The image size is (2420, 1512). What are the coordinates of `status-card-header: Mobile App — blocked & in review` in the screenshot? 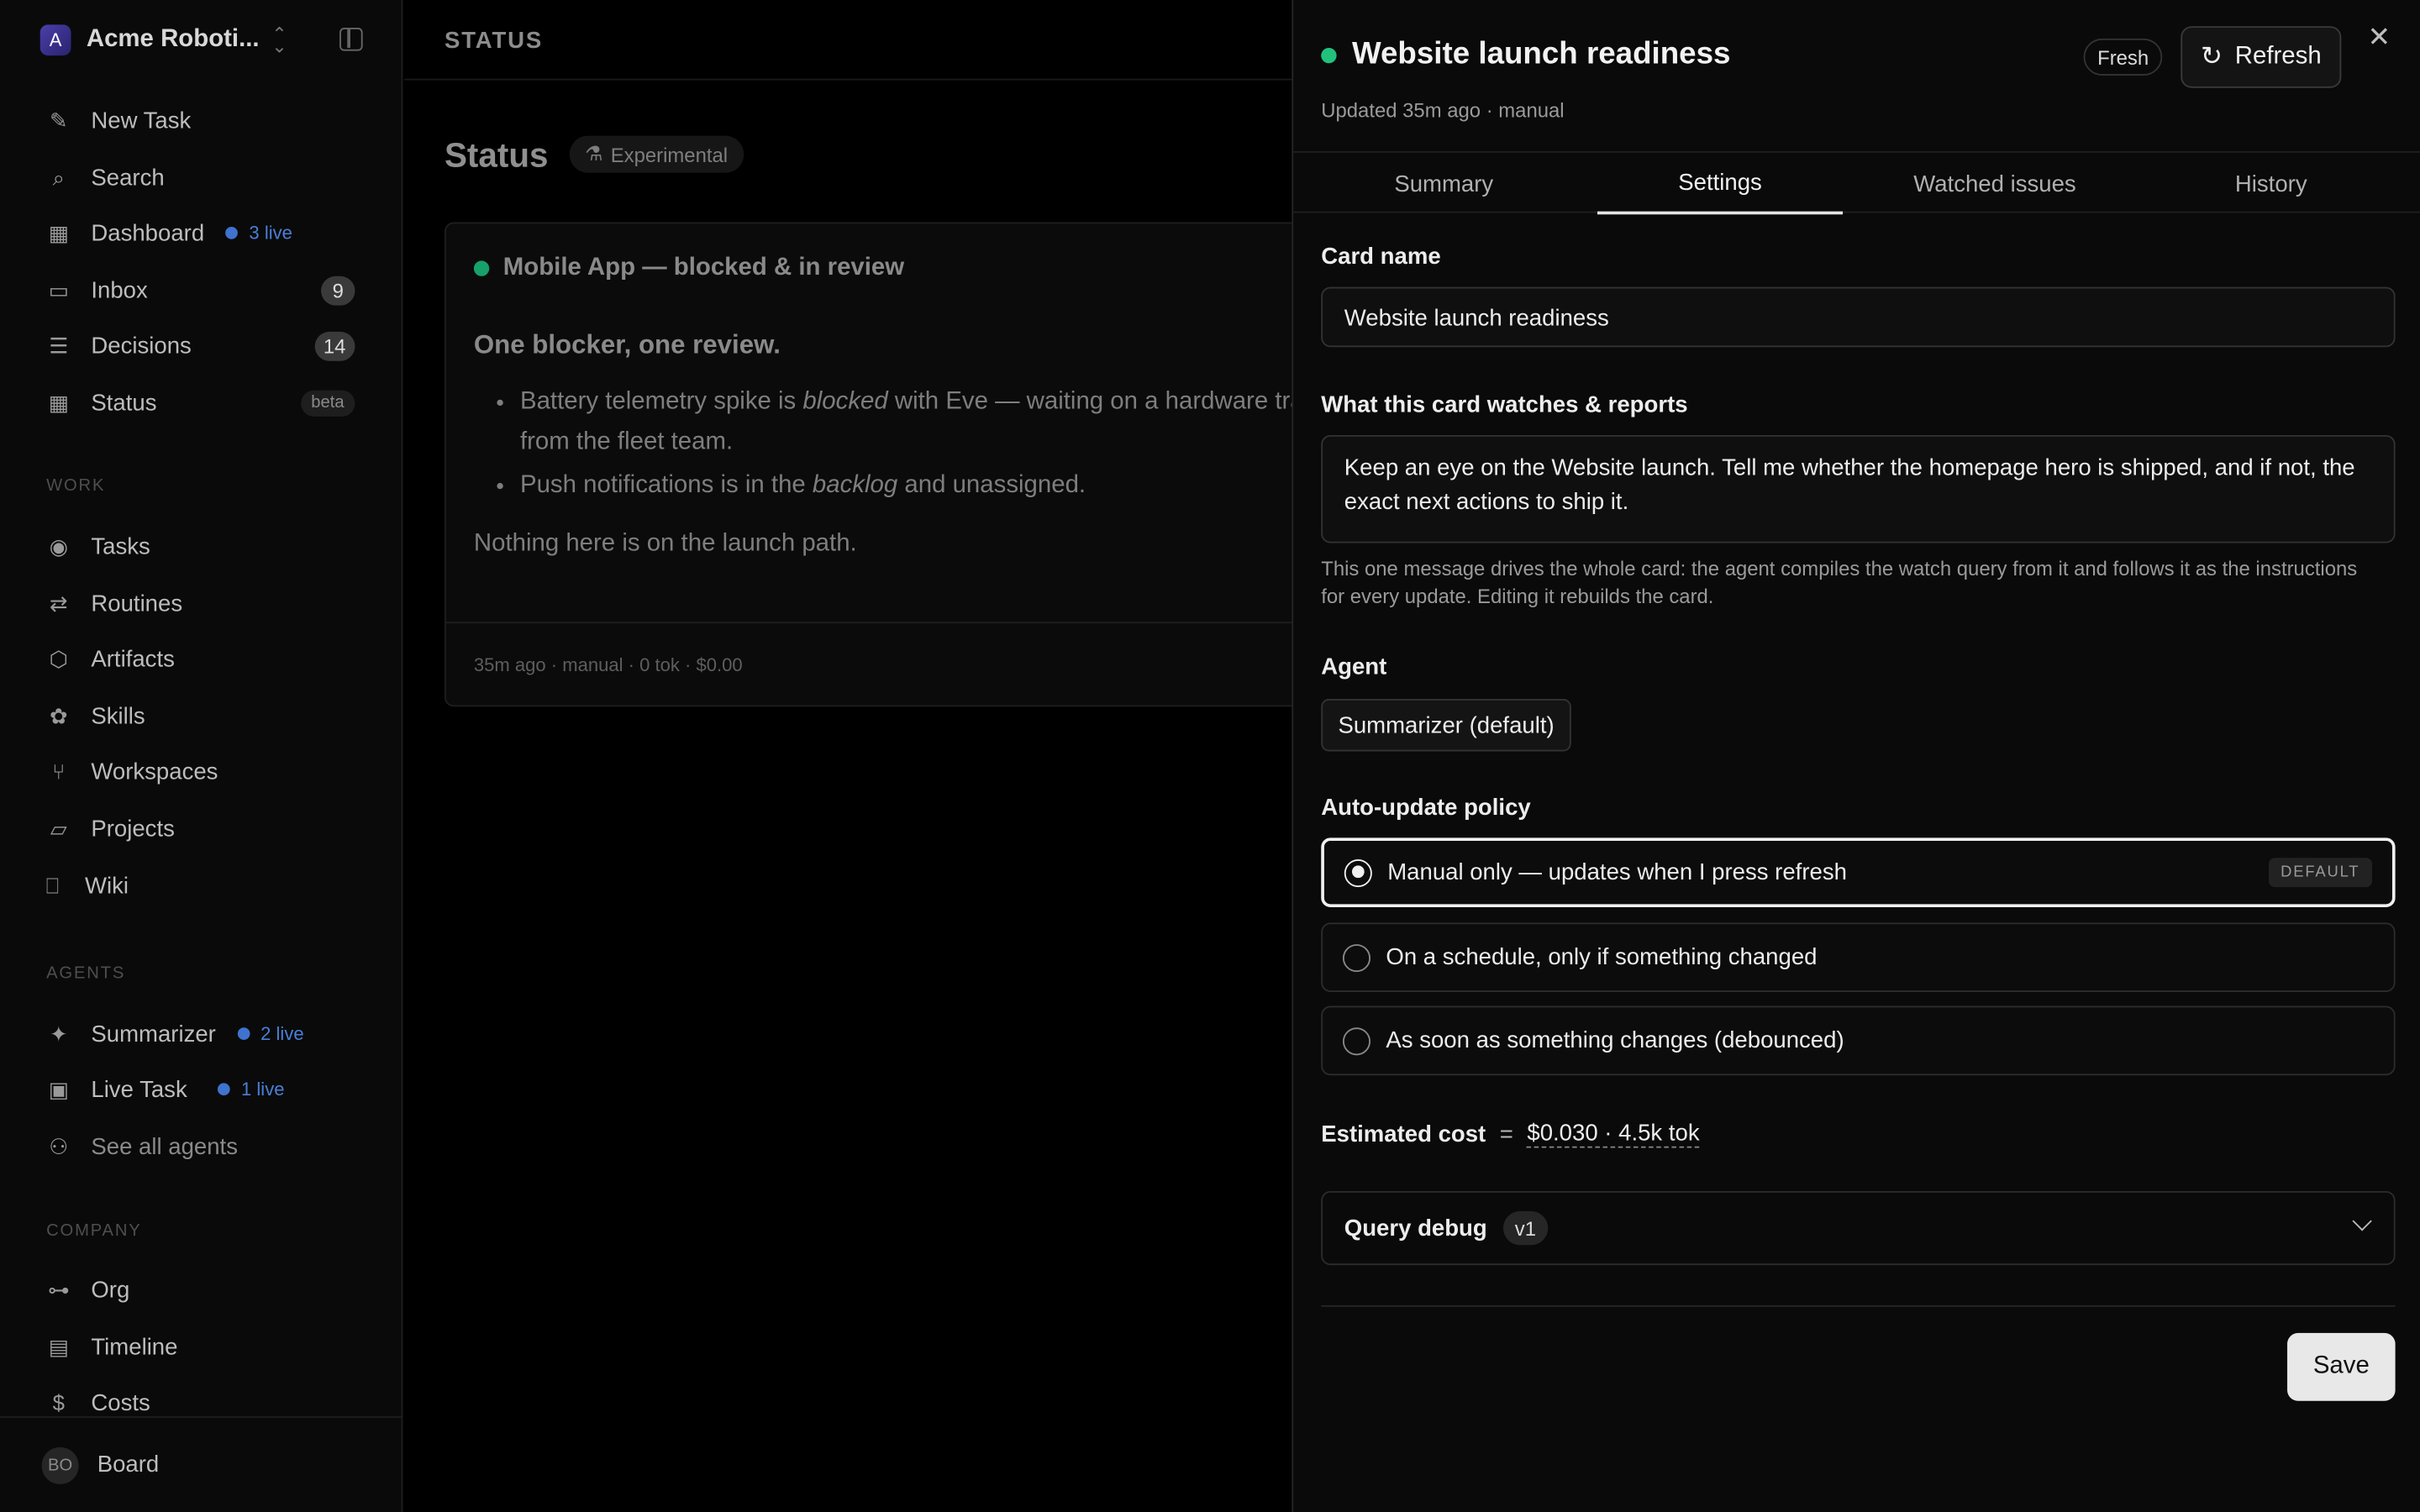 It's located at (688, 268).